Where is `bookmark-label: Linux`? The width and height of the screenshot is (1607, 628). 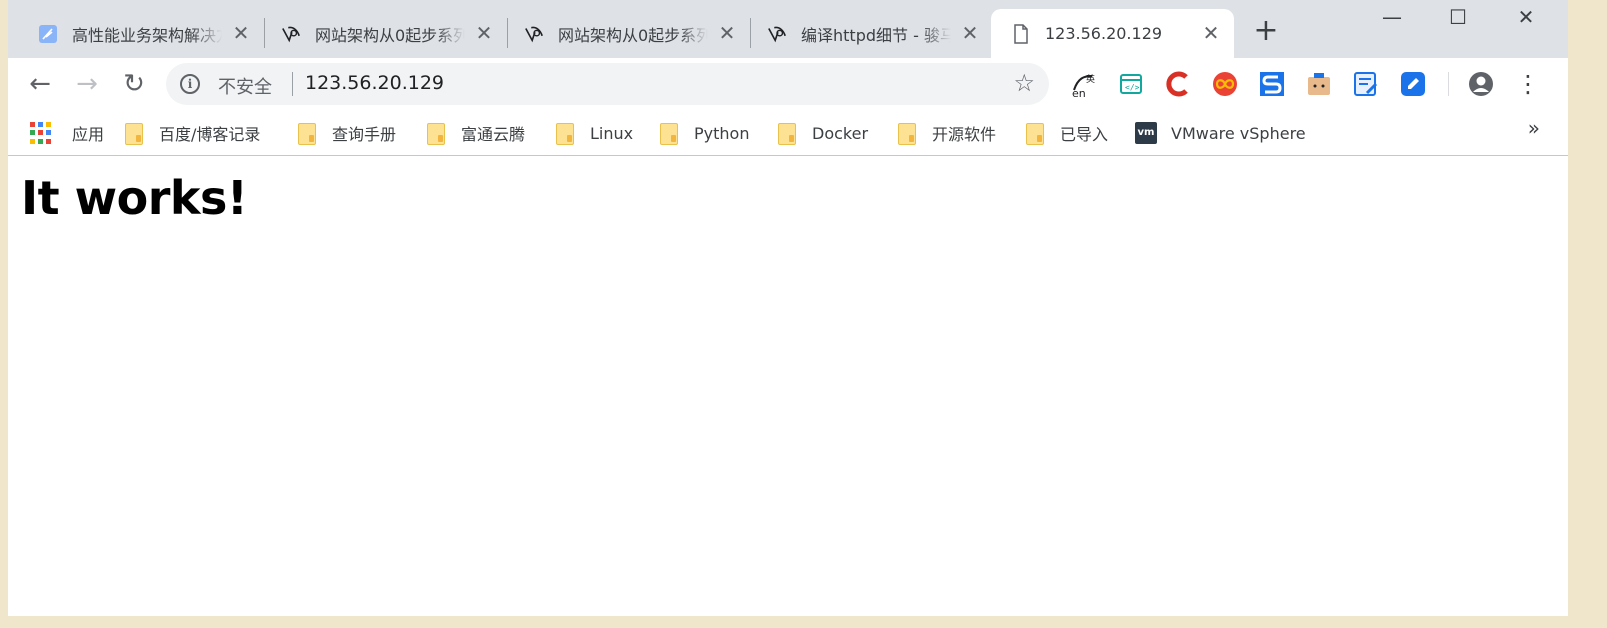
bookmark-label: Linux is located at coordinates (612, 133).